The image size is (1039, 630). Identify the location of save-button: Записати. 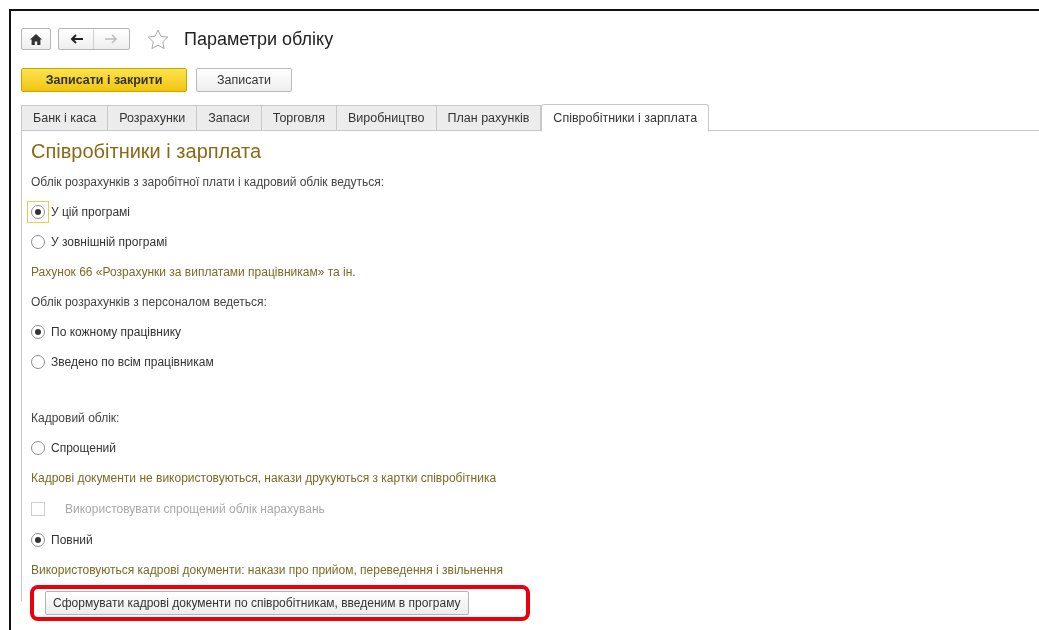
(244, 80).